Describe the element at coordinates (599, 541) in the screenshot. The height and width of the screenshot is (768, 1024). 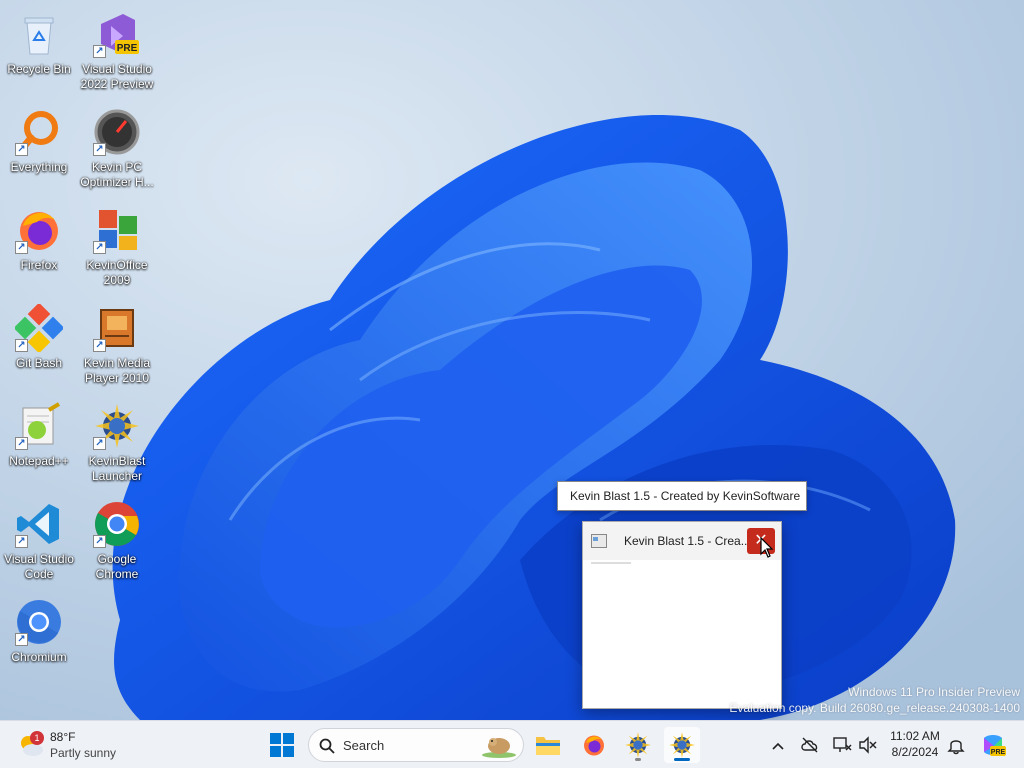
I see `window-app-icon` at that location.